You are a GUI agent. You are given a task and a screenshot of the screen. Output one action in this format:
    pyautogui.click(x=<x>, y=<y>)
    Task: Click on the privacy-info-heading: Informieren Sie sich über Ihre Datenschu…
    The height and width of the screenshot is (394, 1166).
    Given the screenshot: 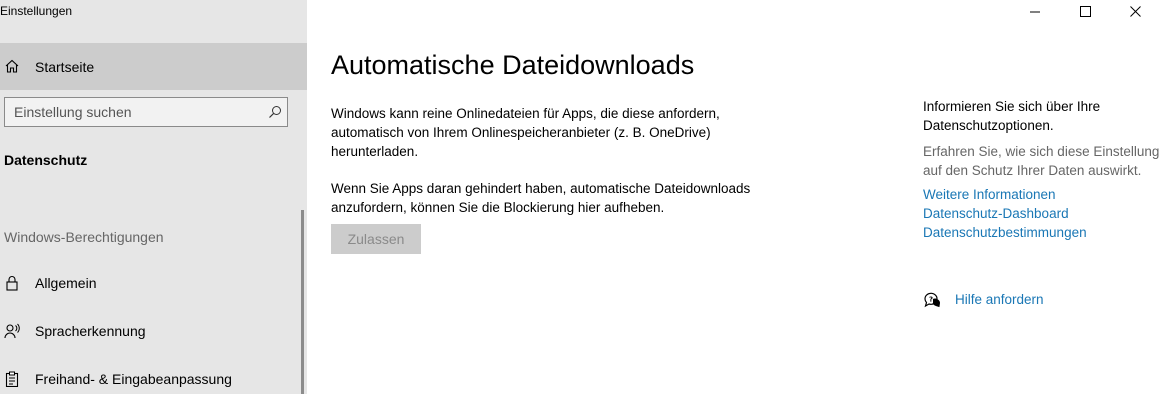 What is the action you would take?
    pyautogui.click(x=1012, y=116)
    